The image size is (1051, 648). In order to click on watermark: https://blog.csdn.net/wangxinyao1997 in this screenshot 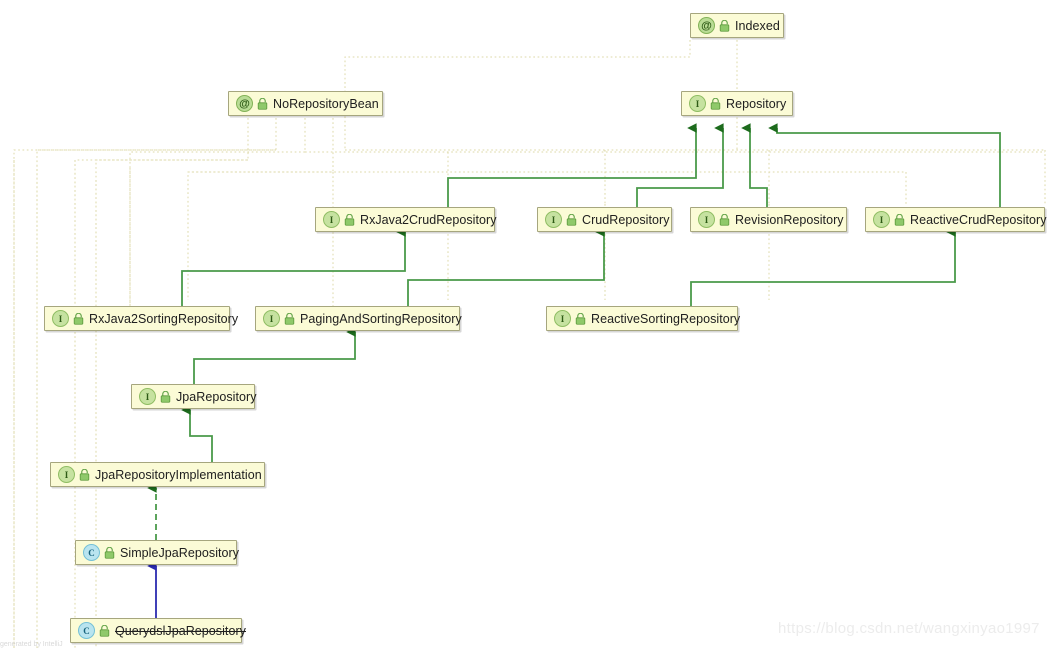, I will do `click(909, 628)`.